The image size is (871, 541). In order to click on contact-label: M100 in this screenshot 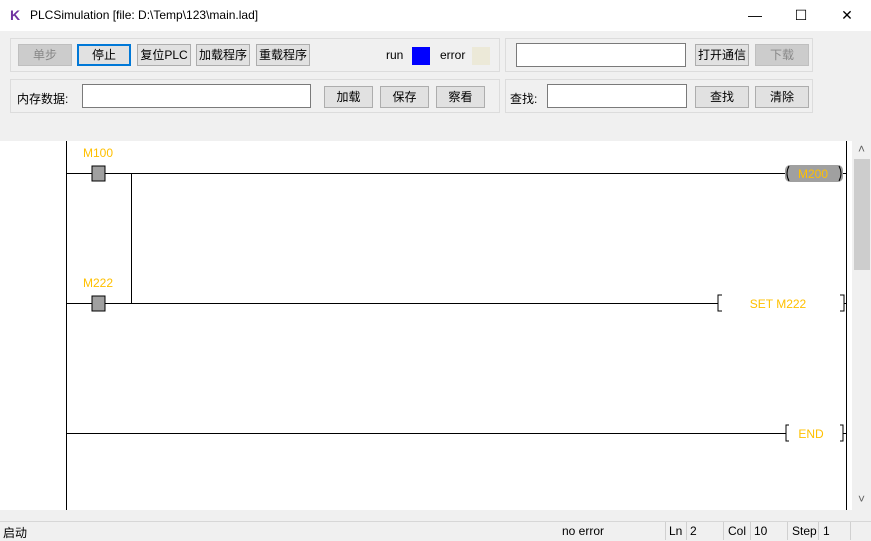, I will do `click(98, 153)`.